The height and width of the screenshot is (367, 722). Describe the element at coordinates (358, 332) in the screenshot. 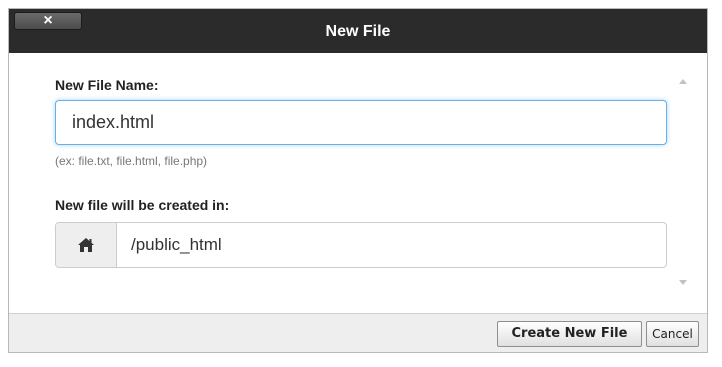

I see `dialog-footer: Create New File Cancel` at that location.